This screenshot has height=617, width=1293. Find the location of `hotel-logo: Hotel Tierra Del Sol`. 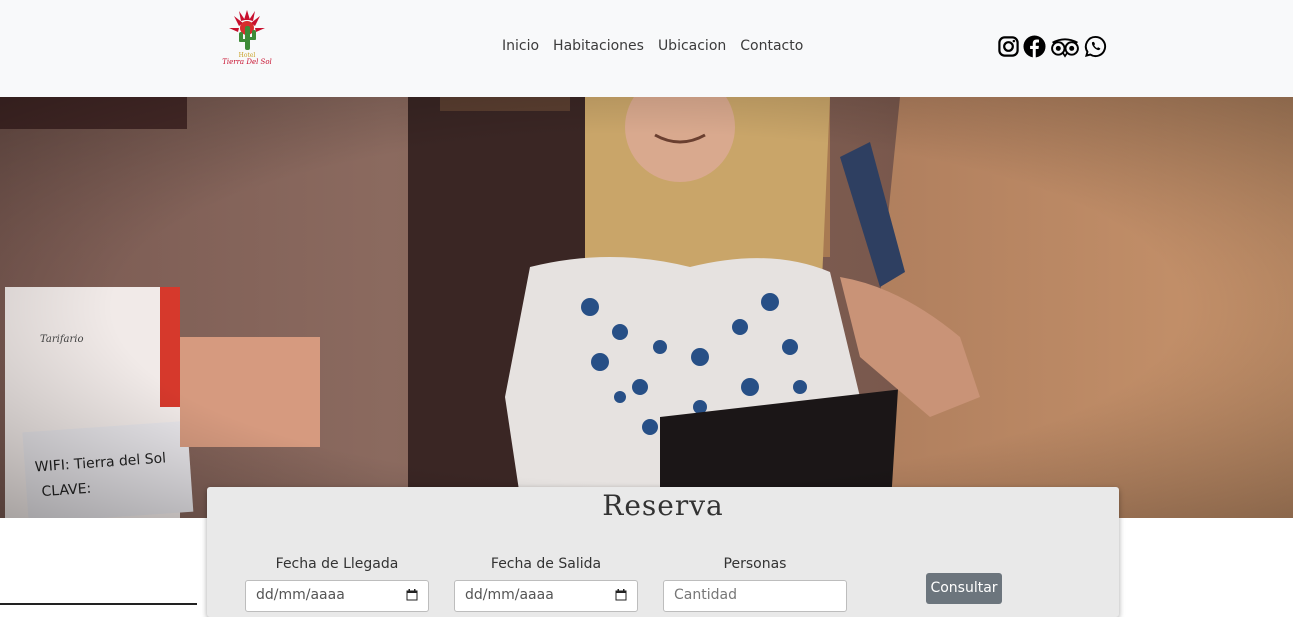

hotel-logo: Hotel Tierra Del Sol is located at coordinates (247, 39).